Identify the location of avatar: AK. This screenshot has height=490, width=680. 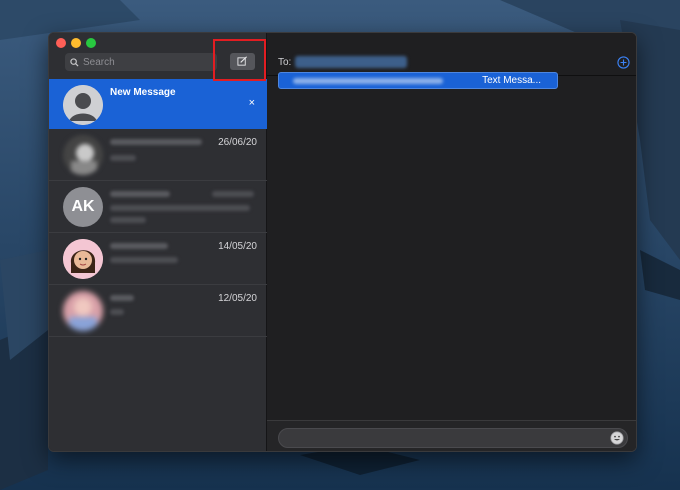
(83, 207).